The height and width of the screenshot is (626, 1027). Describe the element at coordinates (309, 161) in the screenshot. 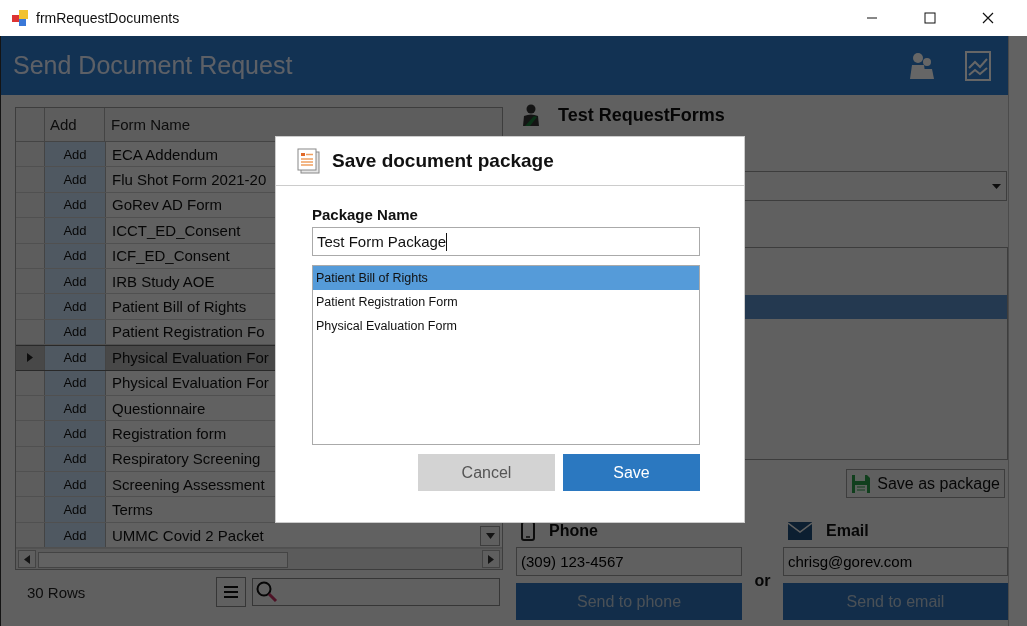

I see `document-icon` at that location.